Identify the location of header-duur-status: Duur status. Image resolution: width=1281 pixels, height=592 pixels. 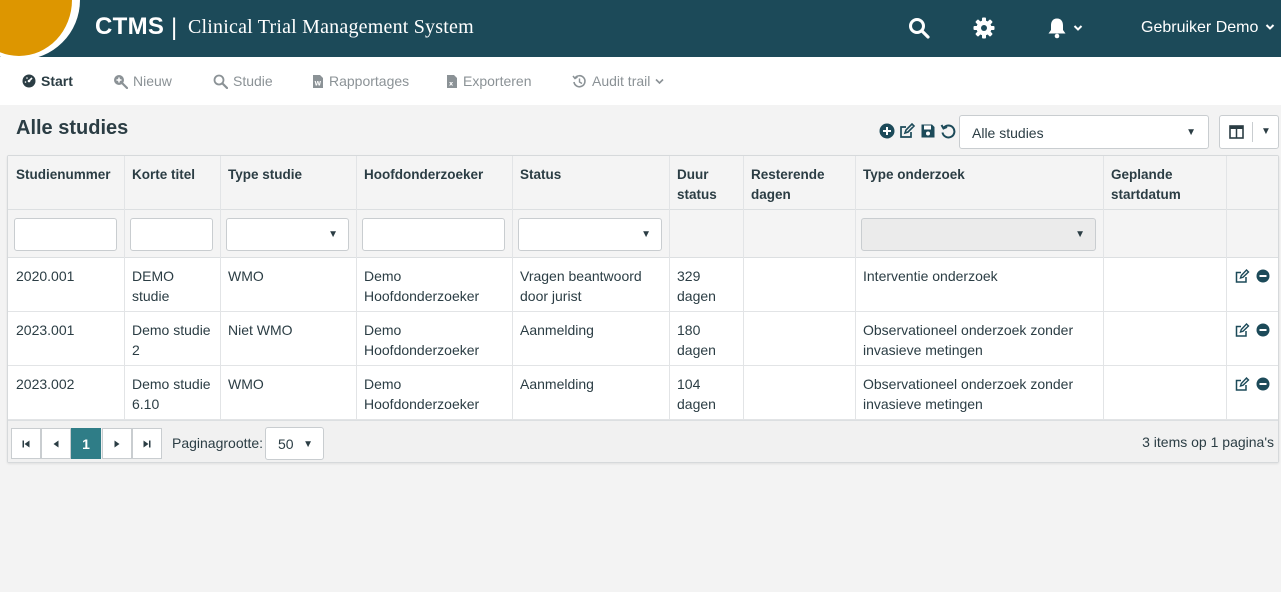
(697, 185).